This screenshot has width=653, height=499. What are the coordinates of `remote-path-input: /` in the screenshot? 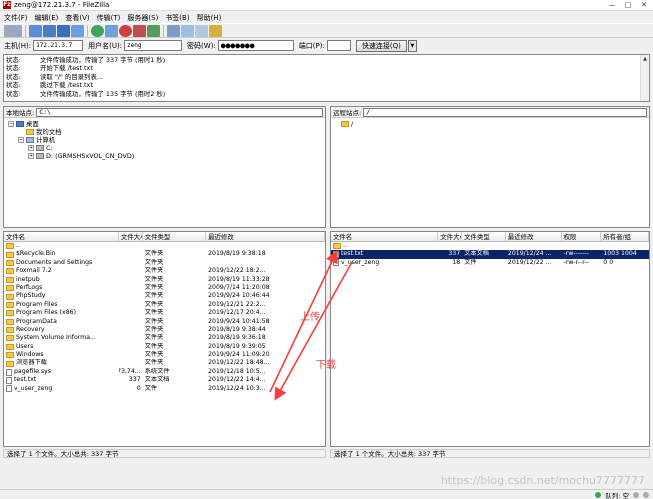 It's located at (505, 112).